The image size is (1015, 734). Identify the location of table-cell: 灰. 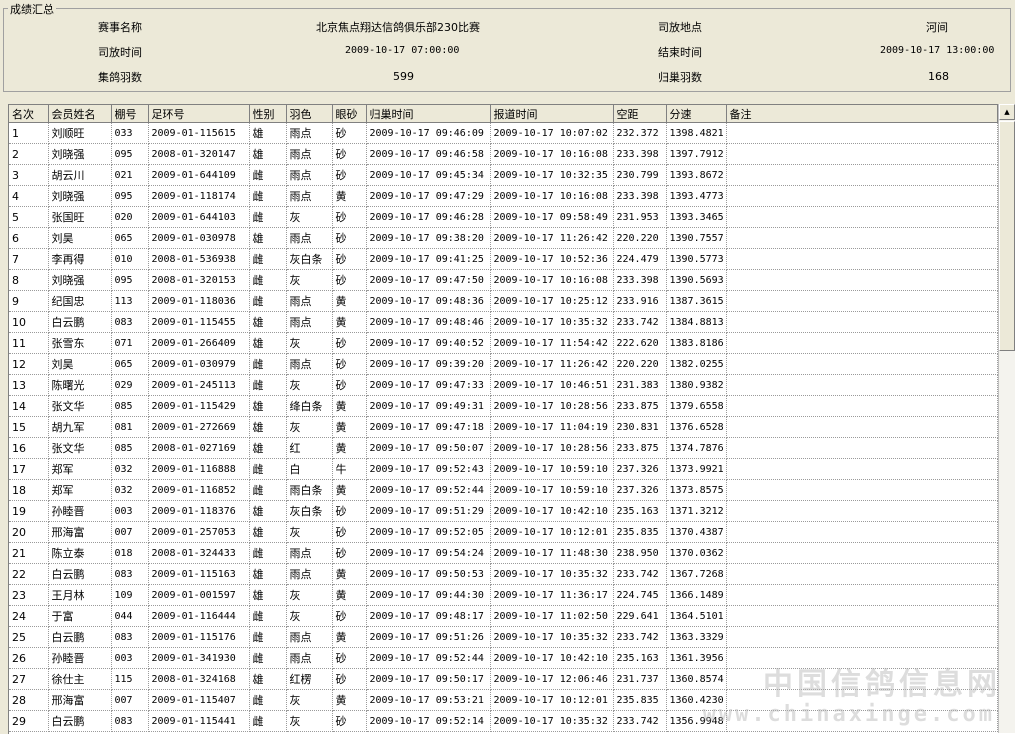
(309, 427).